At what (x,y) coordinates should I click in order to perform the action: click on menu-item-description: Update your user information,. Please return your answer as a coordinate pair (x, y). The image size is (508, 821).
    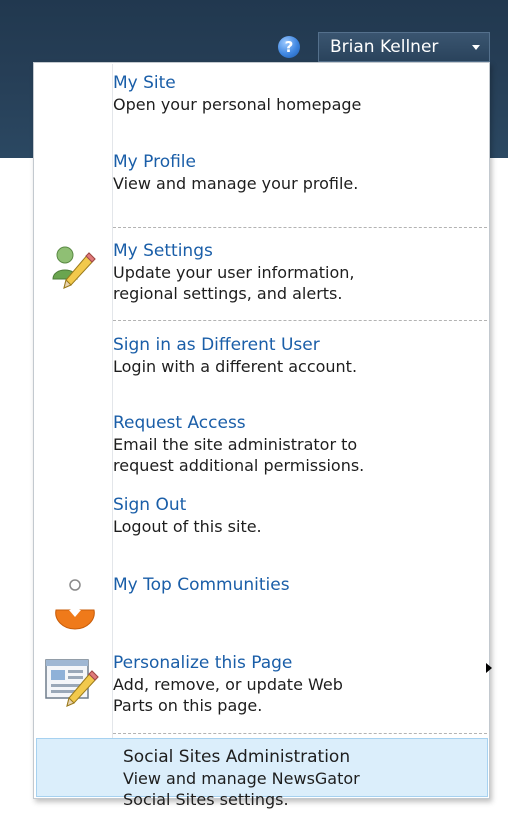
    Looking at the image, I should click on (234, 272).